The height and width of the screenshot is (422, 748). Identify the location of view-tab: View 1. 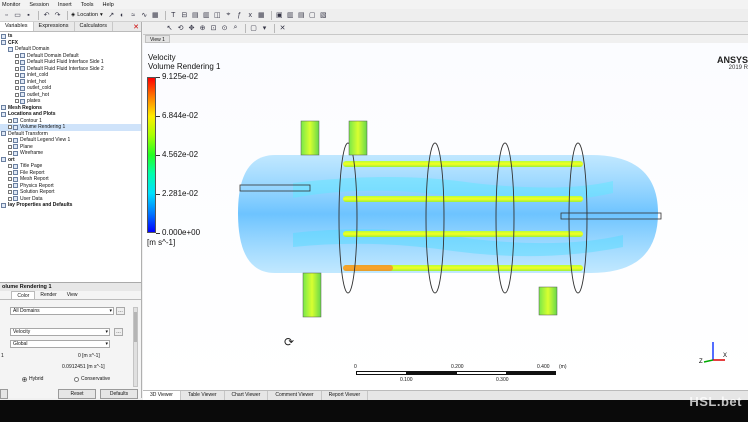
(157, 39).